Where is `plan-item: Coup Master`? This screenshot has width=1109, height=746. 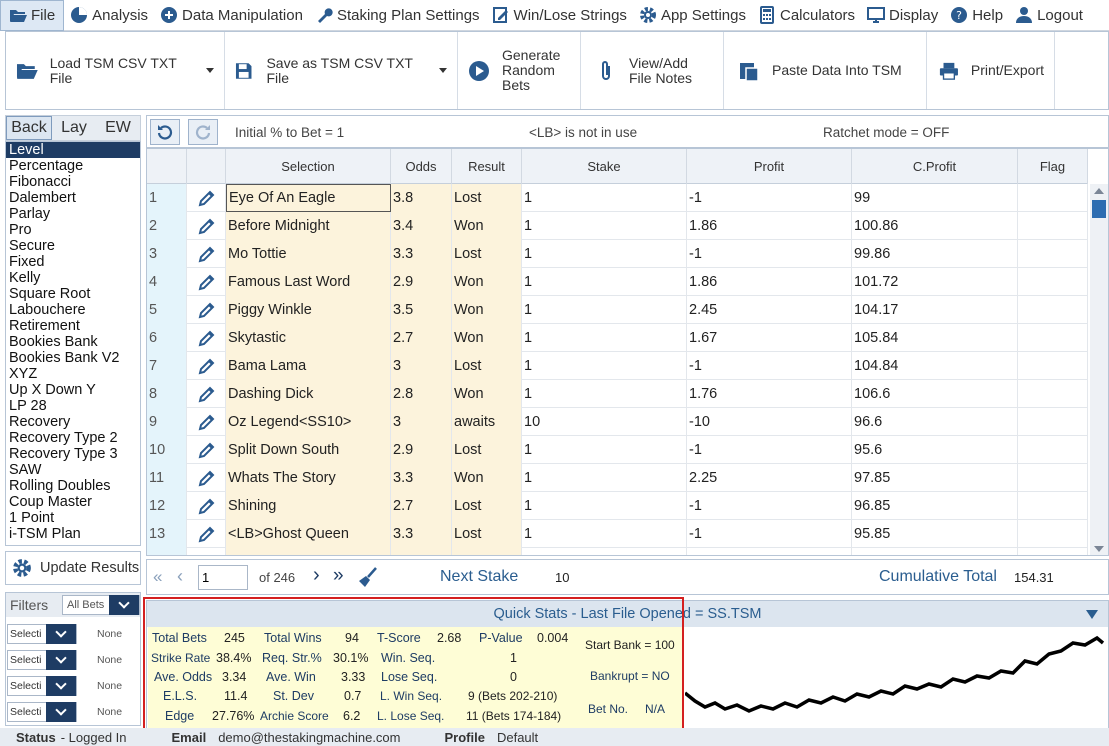
plan-item: Coup Master is located at coordinates (73, 502).